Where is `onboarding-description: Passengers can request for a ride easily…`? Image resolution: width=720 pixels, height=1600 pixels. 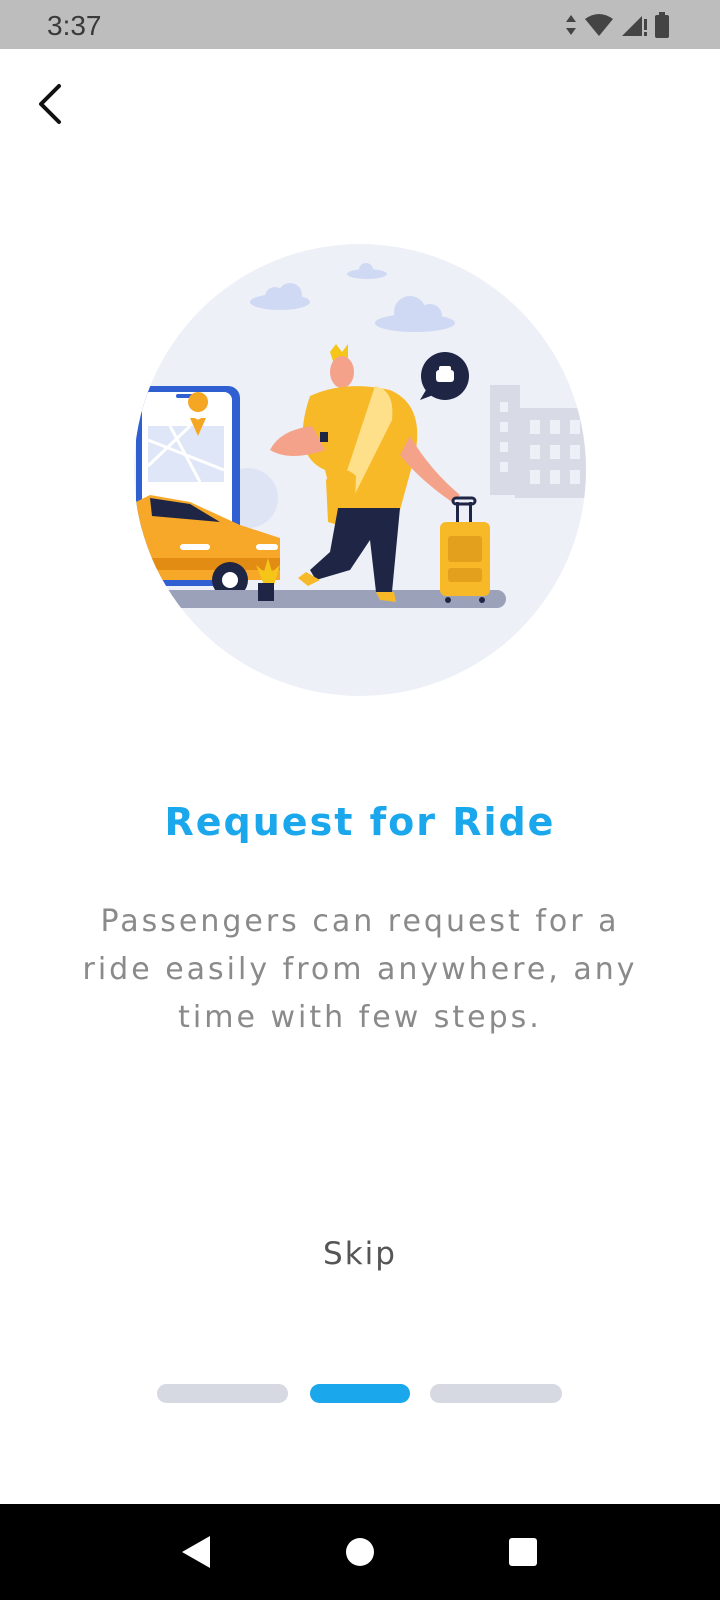 onboarding-description: Passengers can request for a ride easily… is located at coordinates (360, 969).